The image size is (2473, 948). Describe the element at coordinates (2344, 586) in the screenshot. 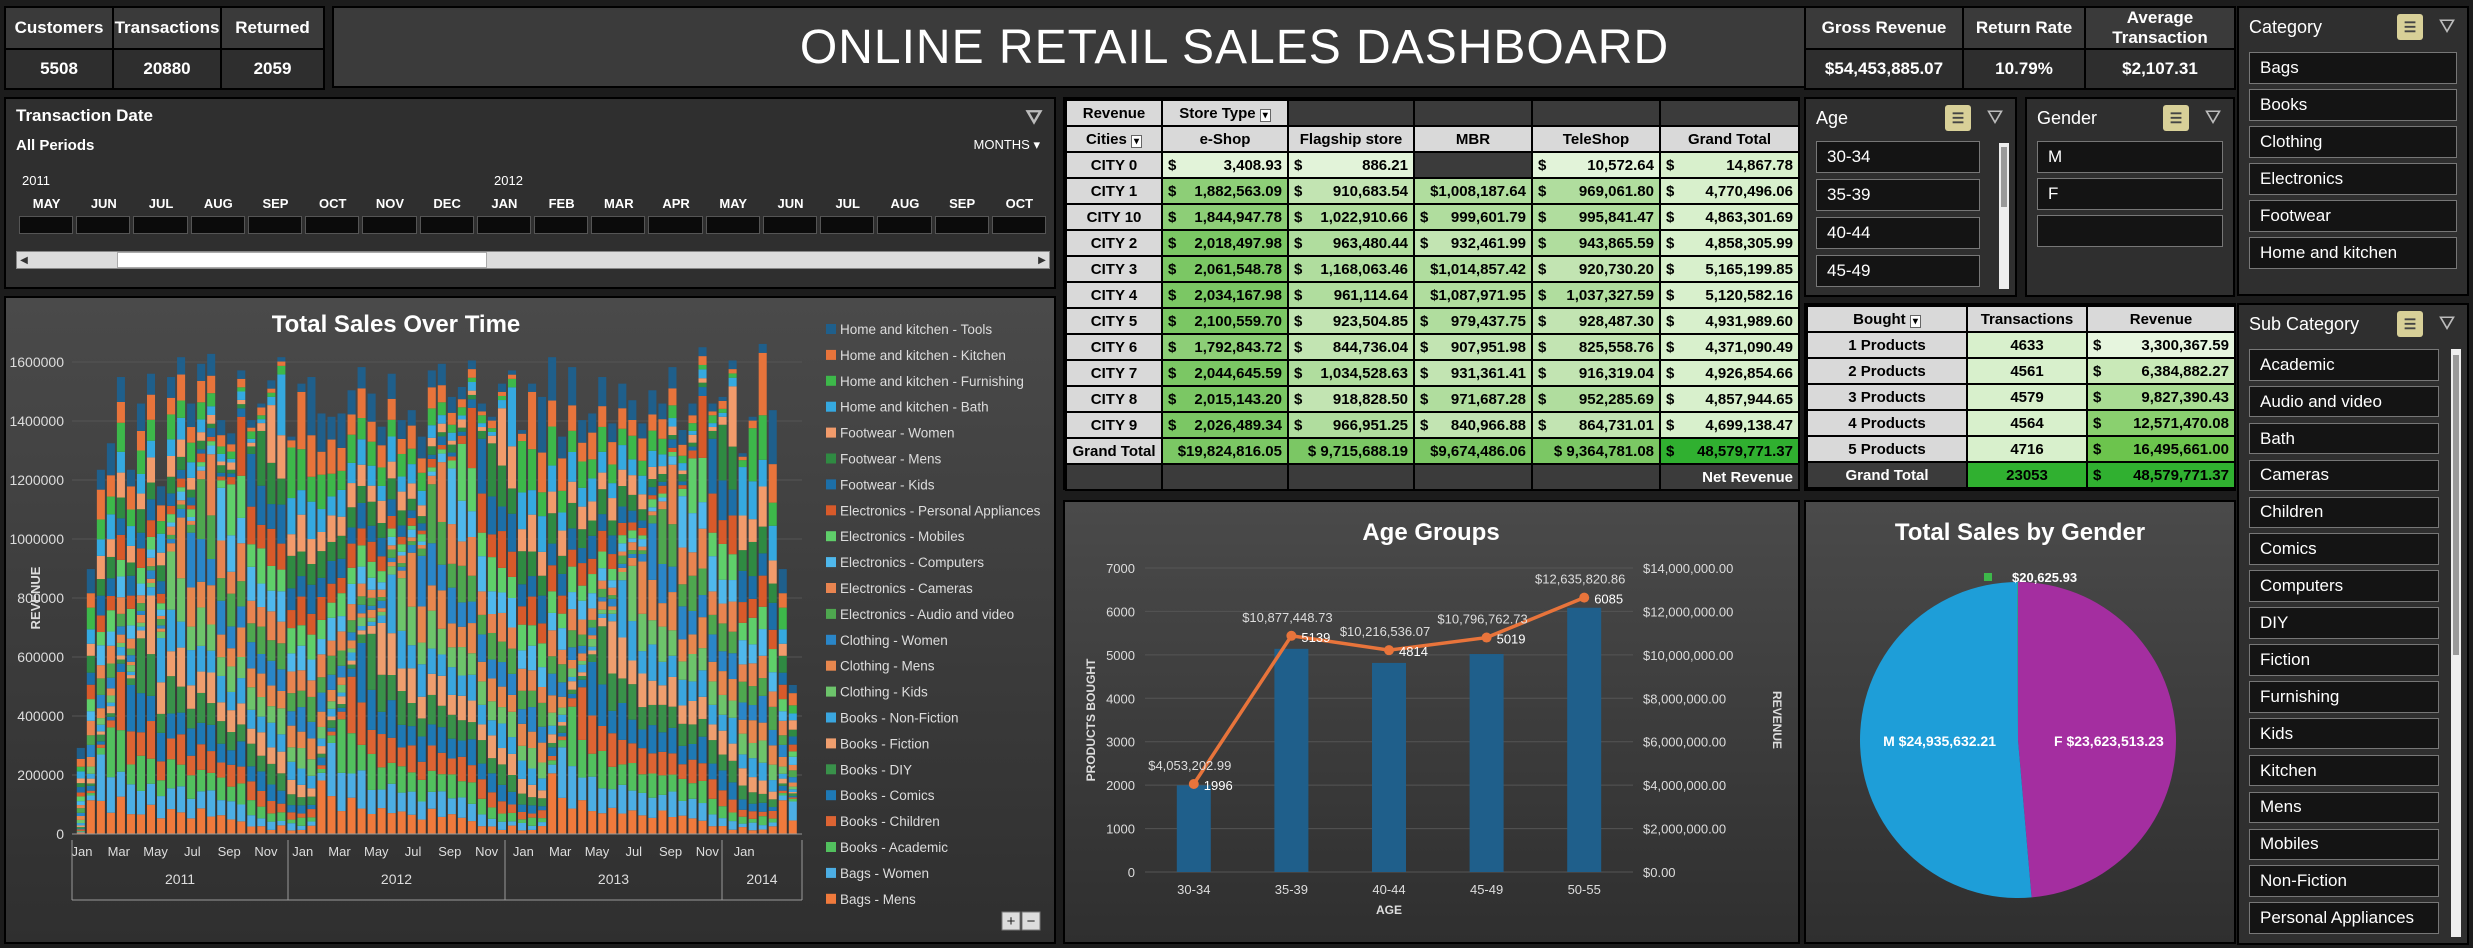

I see `subcategory-item: Computers` at that location.